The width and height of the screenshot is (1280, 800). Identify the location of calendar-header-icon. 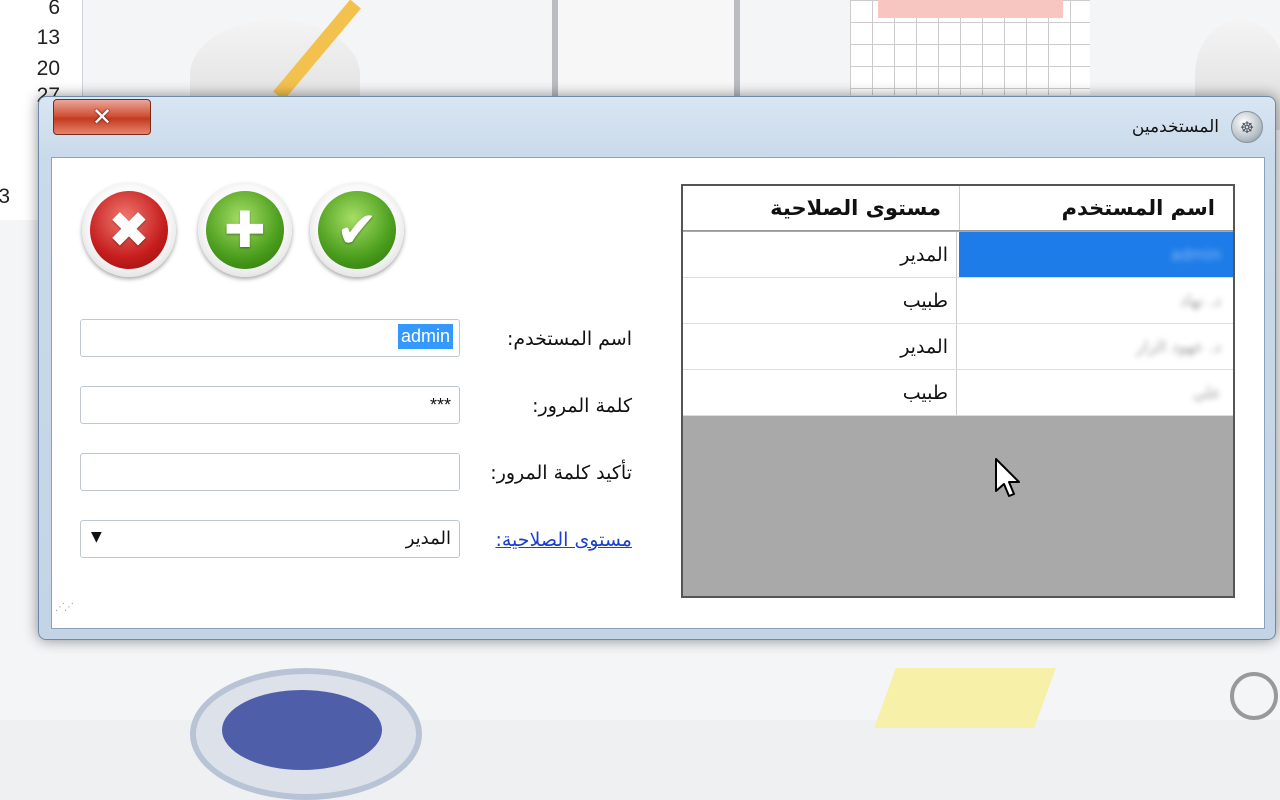
(970, 9).